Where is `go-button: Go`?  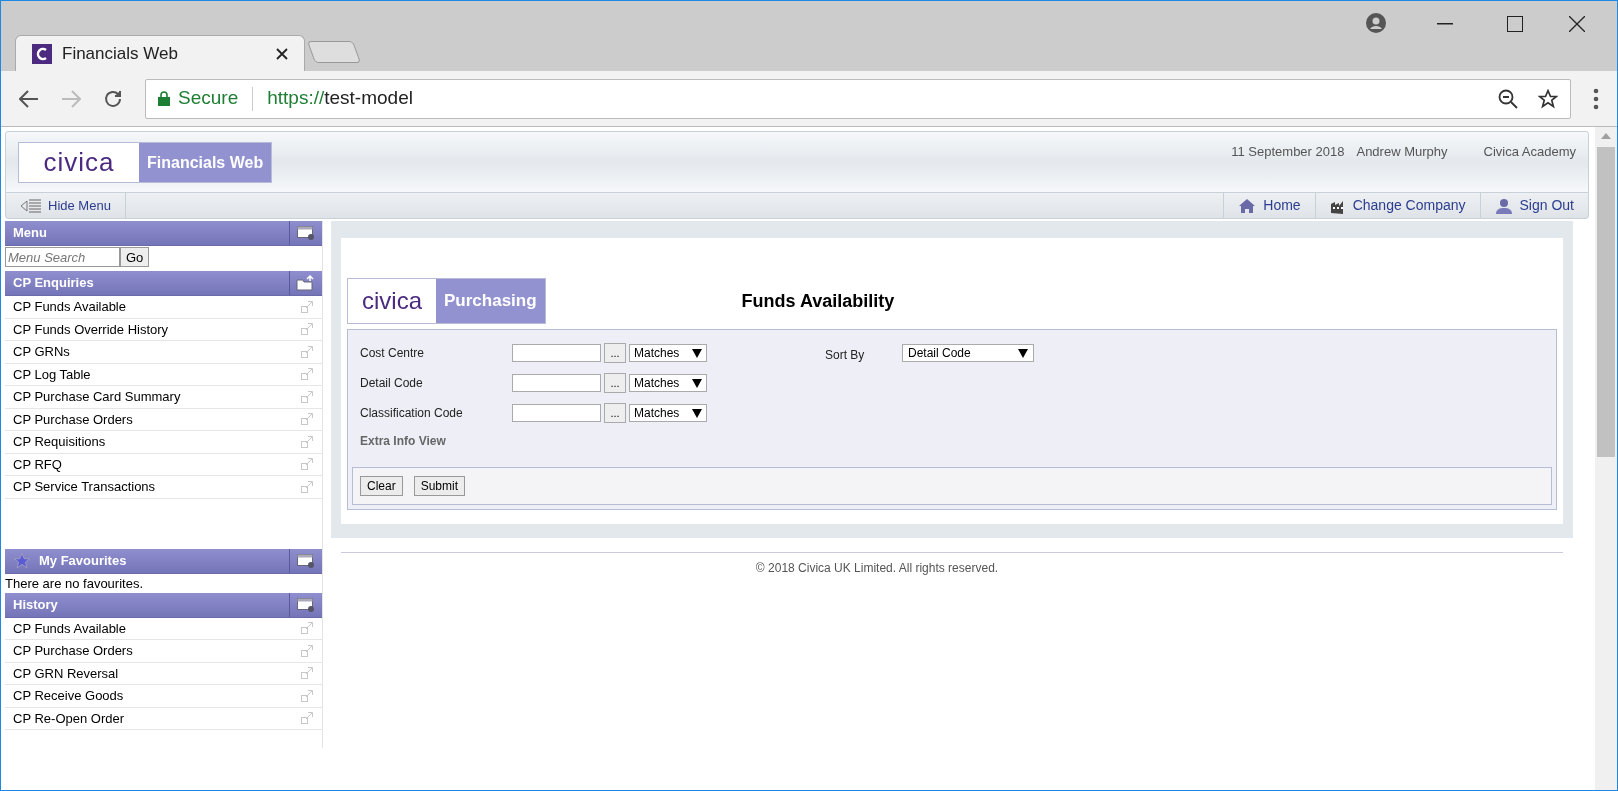 go-button: Go is located at coordinates (135, 257).